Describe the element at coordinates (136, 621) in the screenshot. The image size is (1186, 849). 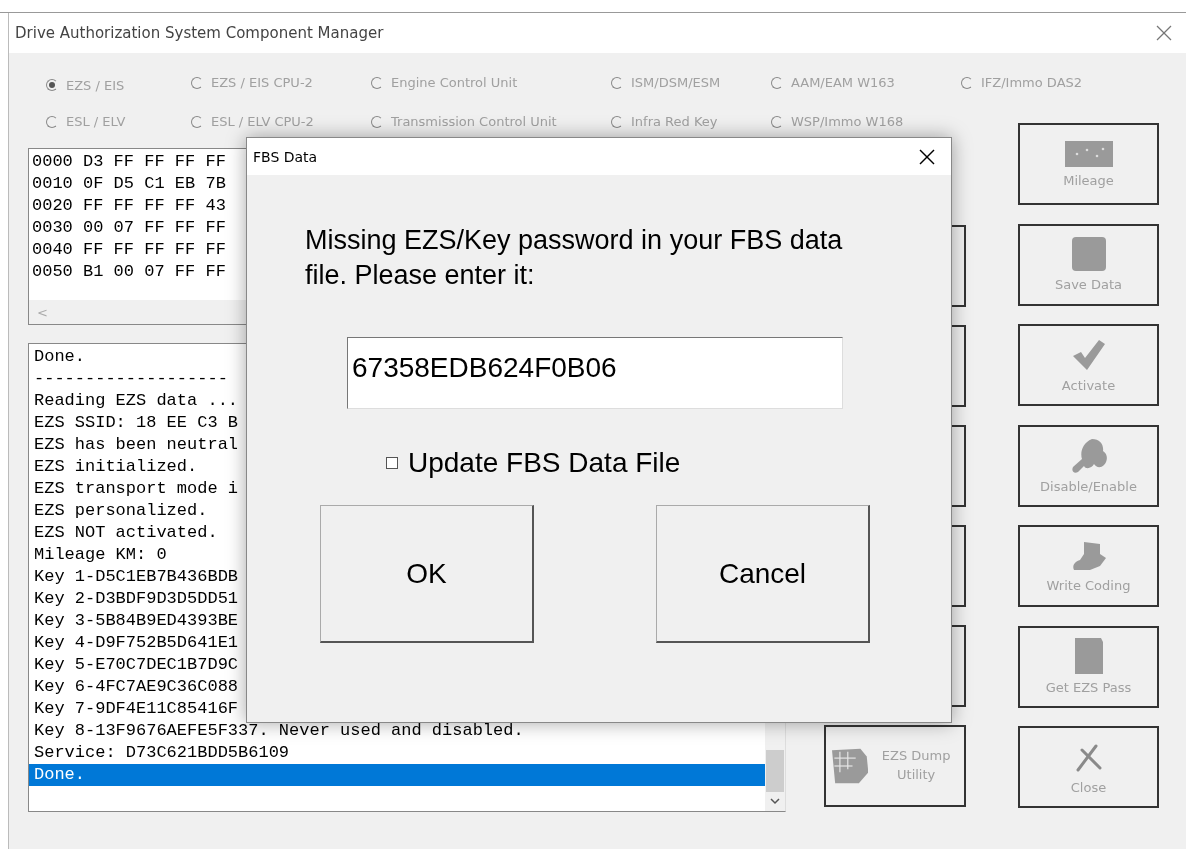
I see `log-line: Key 3-5B84B9ED4393BE` at that location.